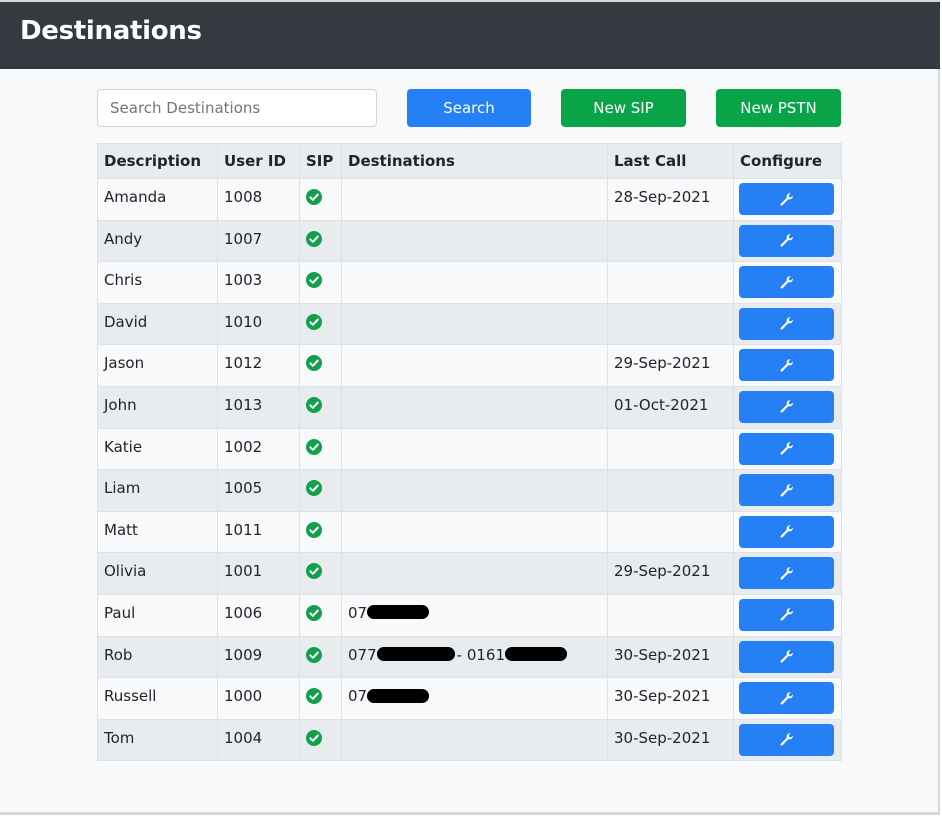 The image size is (942, 818). I want to click on table-row: Paul 1006 07, so click(469, 615).